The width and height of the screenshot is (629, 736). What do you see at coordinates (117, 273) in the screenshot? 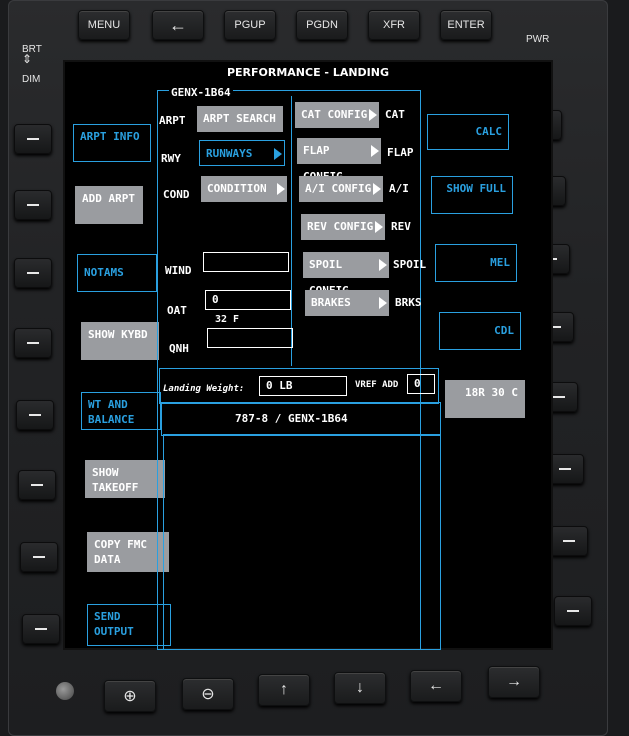
I see `notams-button: NOTAMS` at bounding box center [117, 273].